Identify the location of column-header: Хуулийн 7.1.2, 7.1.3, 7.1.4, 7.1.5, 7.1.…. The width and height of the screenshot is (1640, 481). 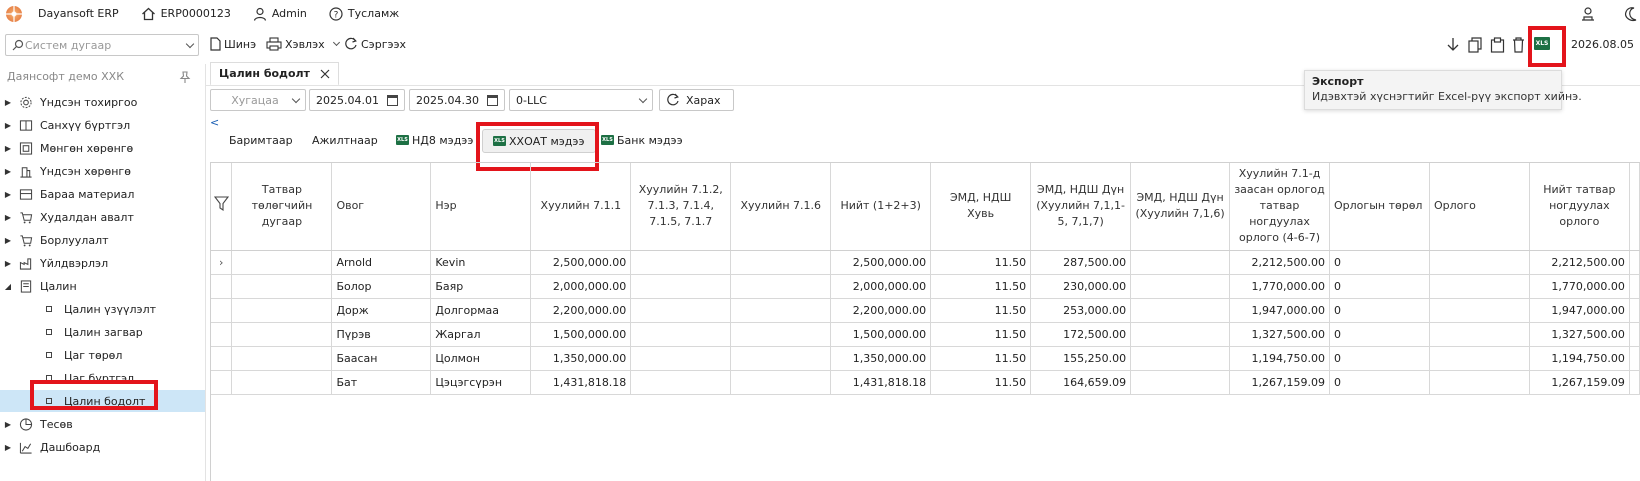
(681, 207).